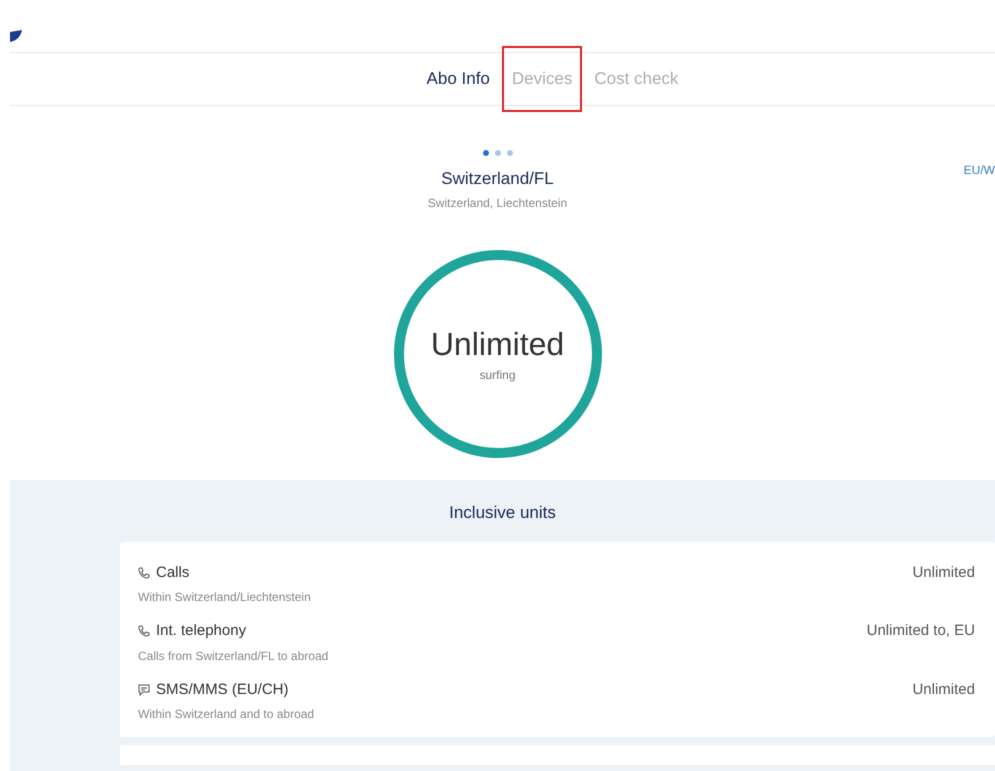  What do you see at coordinates (498, 203) in the screenshot?
I see `region-subtitle: Switzerland, Liechtenstein` at bounding box center [498, 203].